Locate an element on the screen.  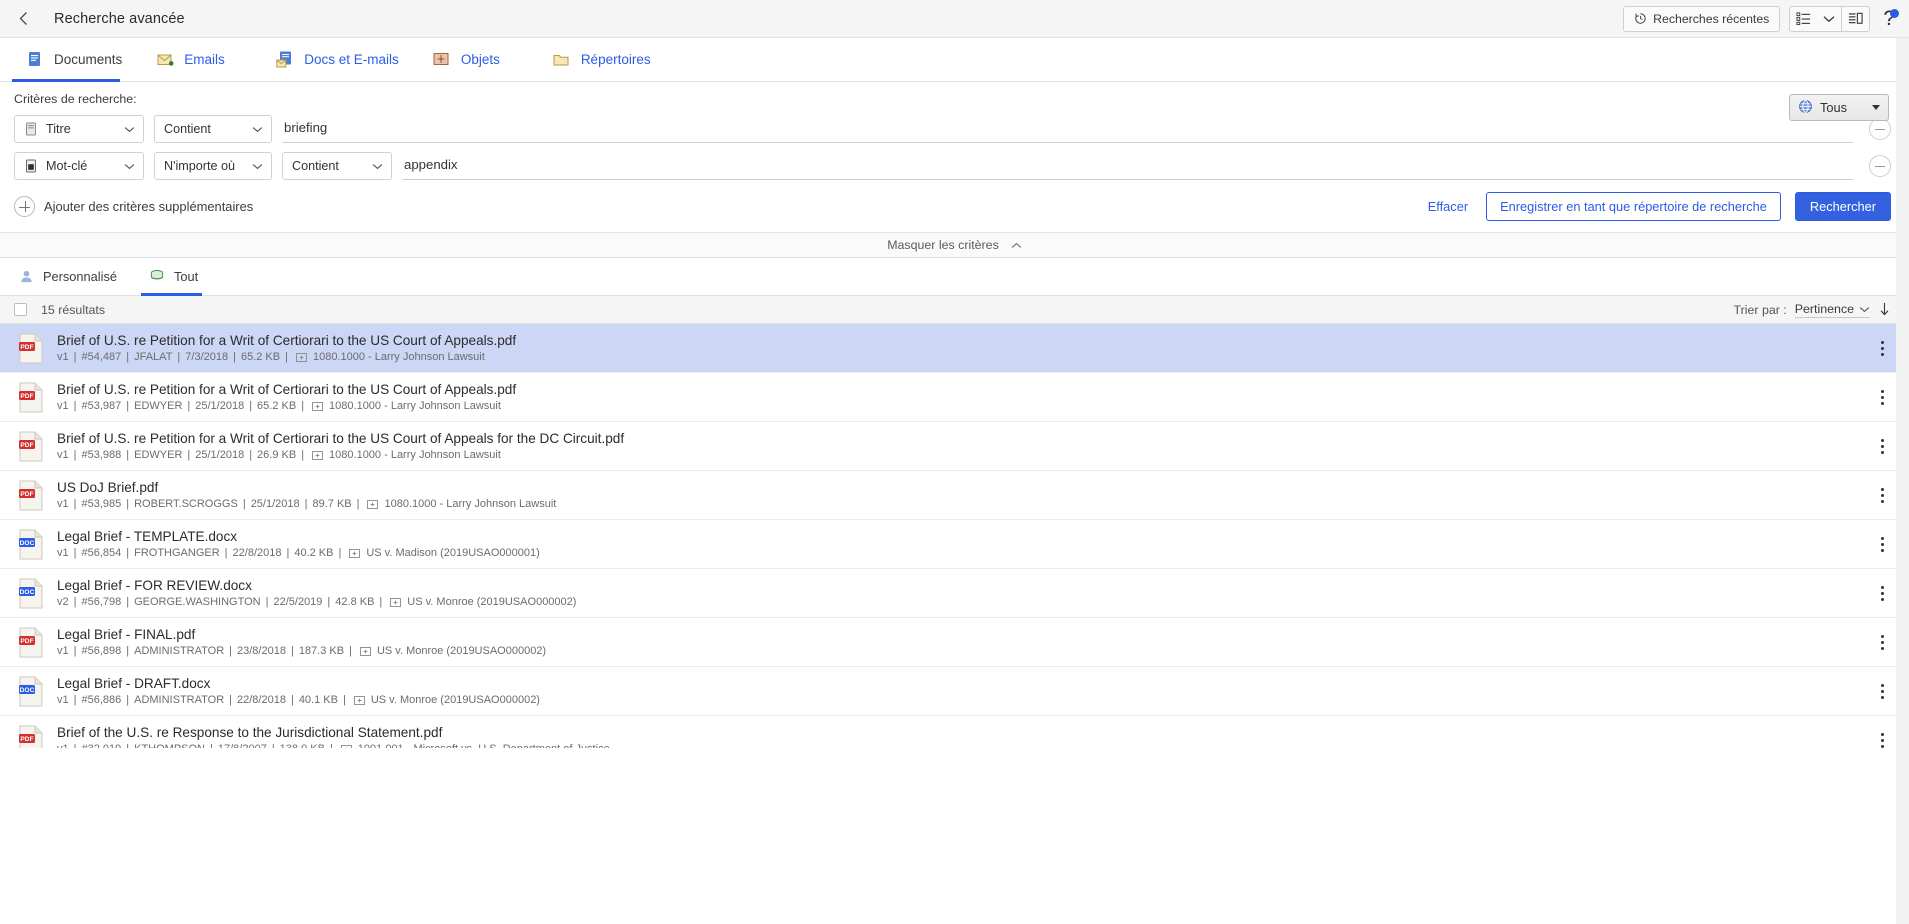
recent-searches-button: Recherches récentes is located at coordinates (1702, 18).